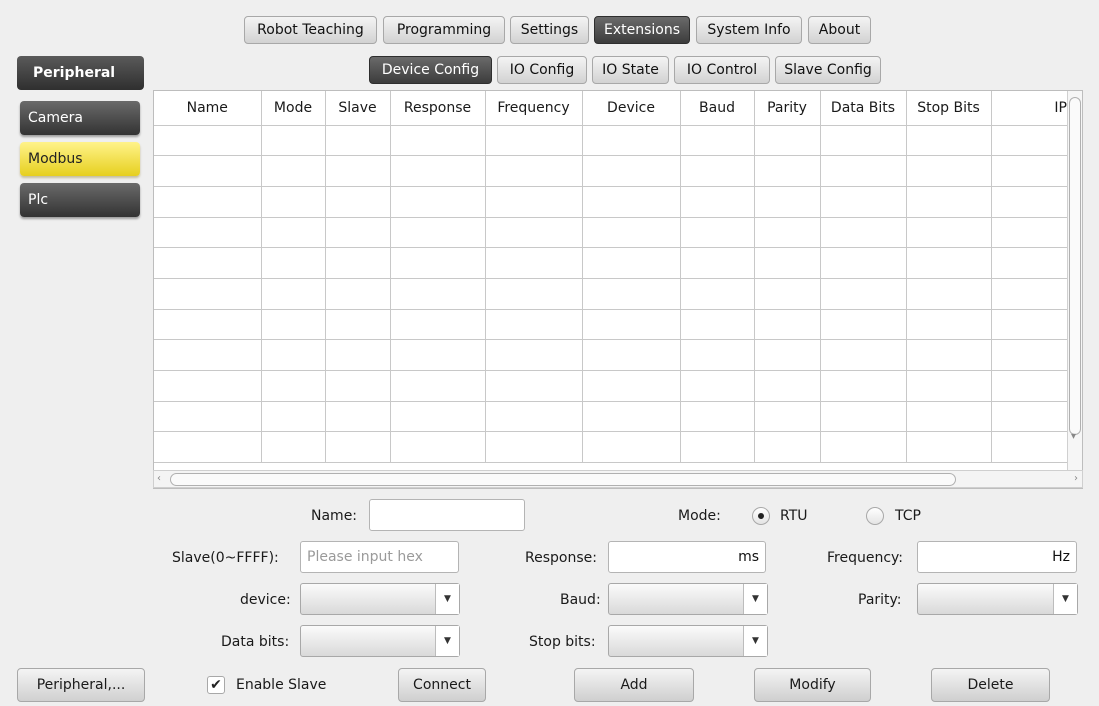 The height and width of the screenshot is (706, 1099). I want to click on tab-settings: Settings, so click(549, 30).